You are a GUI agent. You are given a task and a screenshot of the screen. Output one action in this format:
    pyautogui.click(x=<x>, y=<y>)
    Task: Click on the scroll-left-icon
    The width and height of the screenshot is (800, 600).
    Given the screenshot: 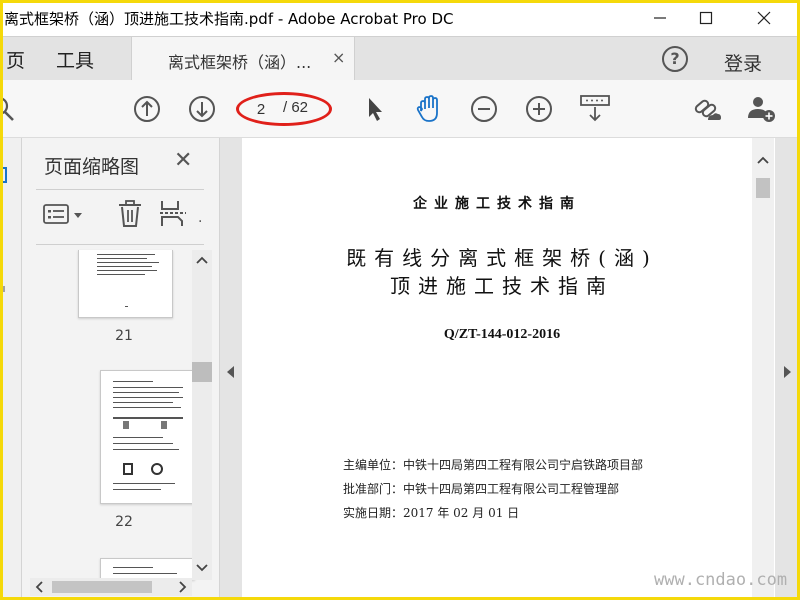 What is the action you would take?
    pyautogui.click(x=40, y=587)
    